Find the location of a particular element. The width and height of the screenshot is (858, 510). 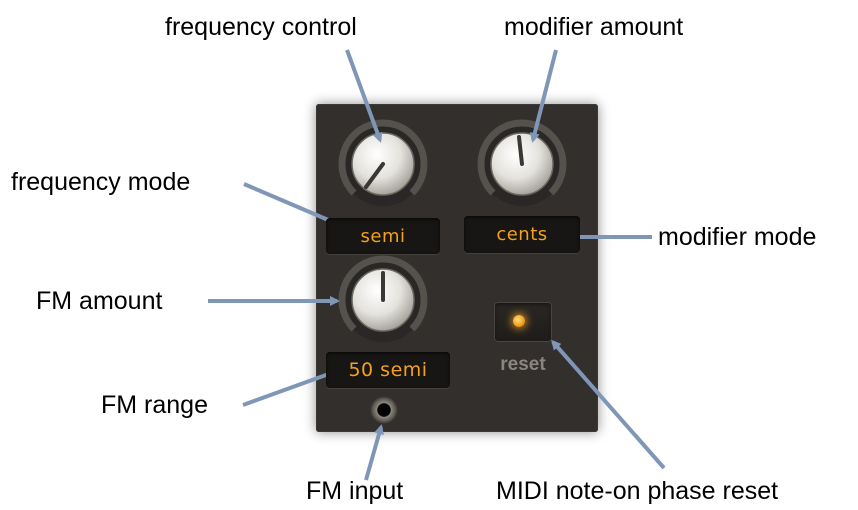

modifier-mode-display: cents is located at coordinates (522, 234).